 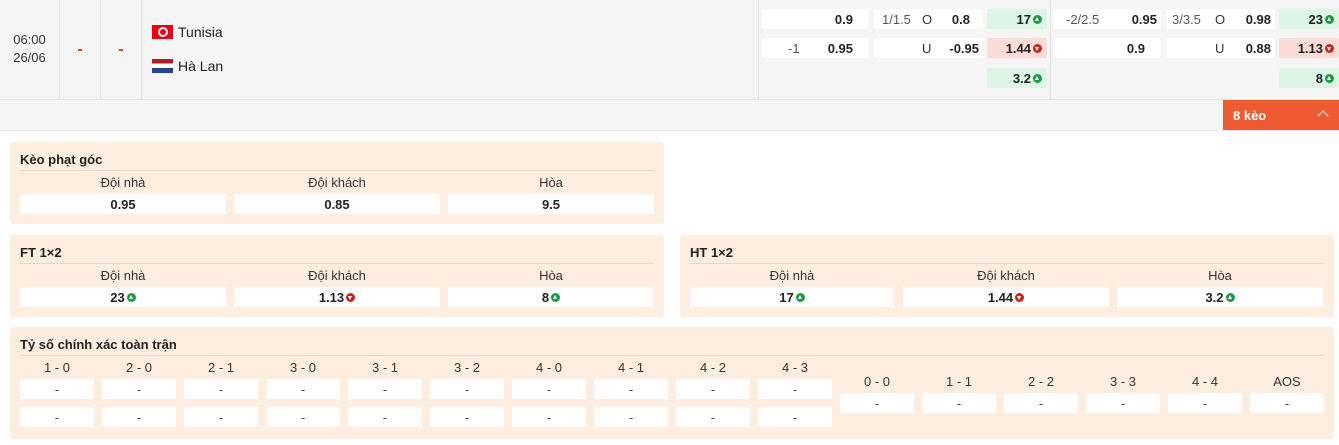 What do you see at coordinates (551, 275) in the screenshot?
I see `col-header-draw: Hòa` at bounding box center [551, 275].